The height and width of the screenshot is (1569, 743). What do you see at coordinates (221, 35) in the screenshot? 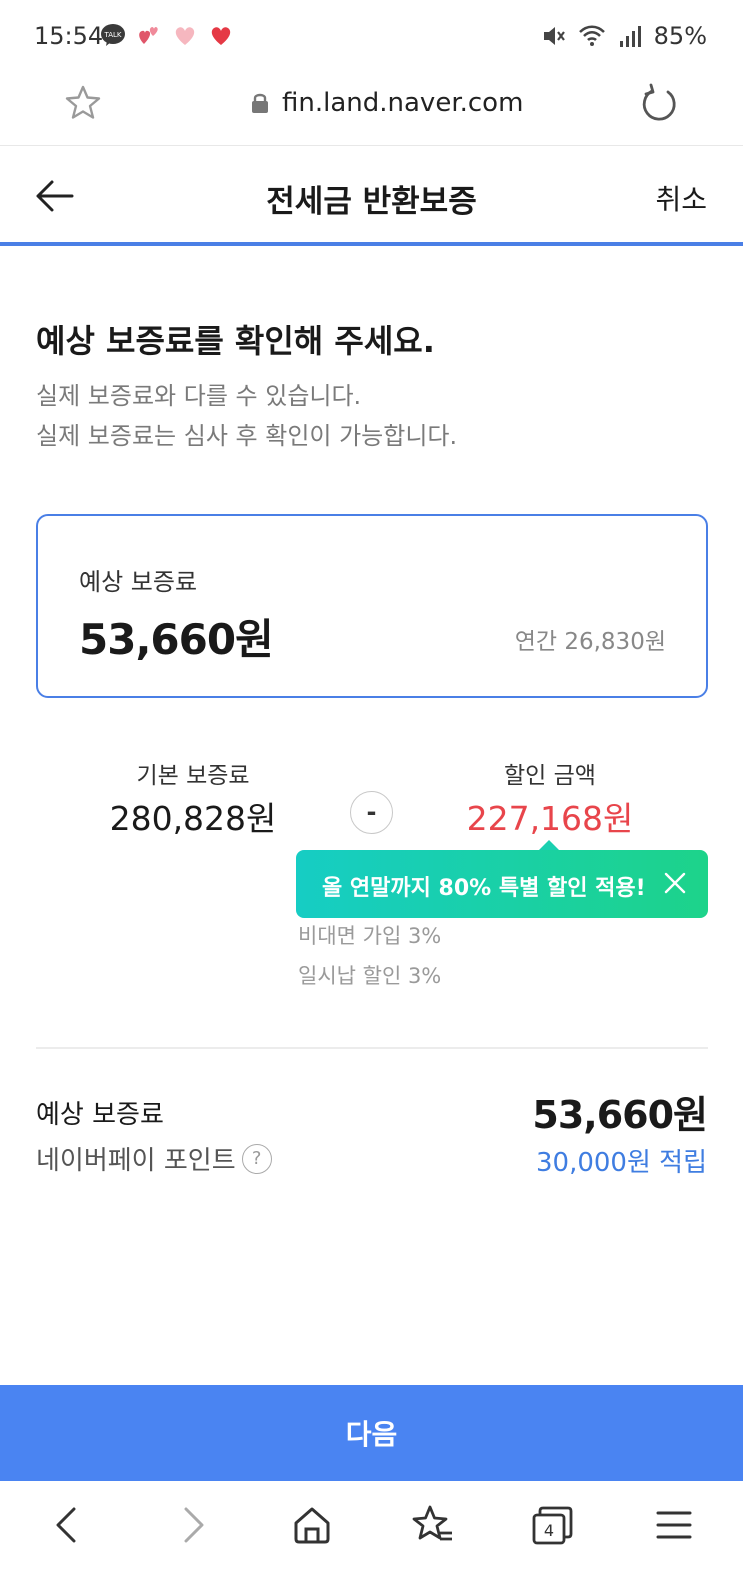
I see `red-heart-icon` at bounding box center [221, 35].